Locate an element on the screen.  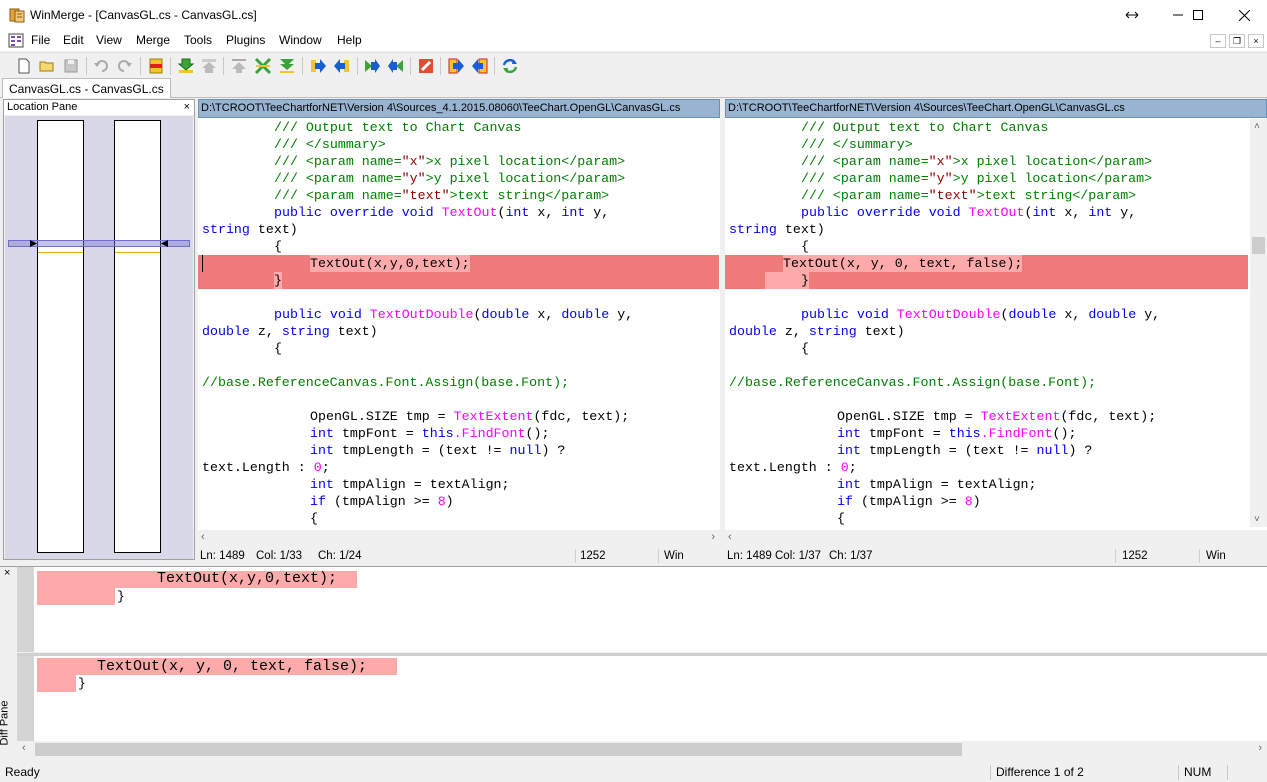
next-diff-icon is located at coordinates (186, 66).